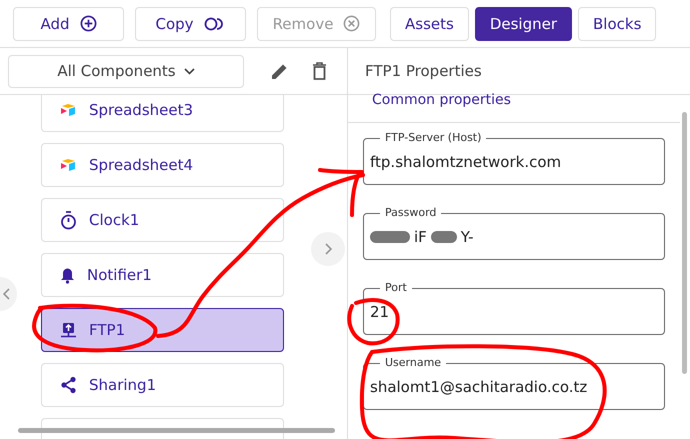 Image resolution: width=690 pixels, height=439 pixels. I want to click on field-value: ftp.shalomtznetwork.com, so click(466, 162).